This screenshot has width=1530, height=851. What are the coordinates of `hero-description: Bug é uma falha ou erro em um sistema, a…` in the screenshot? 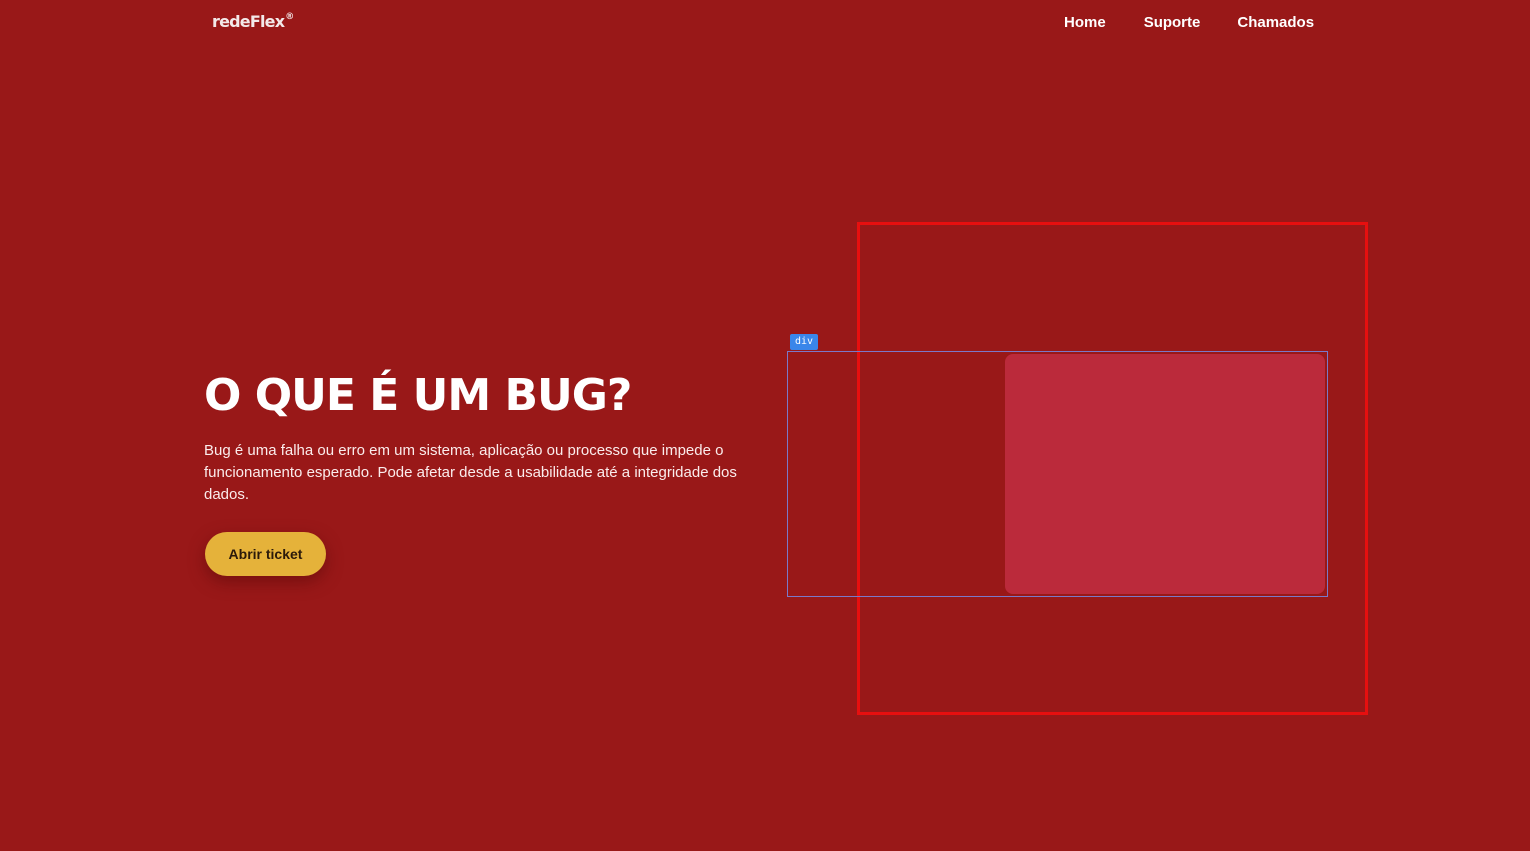 It's located at (470, 472).